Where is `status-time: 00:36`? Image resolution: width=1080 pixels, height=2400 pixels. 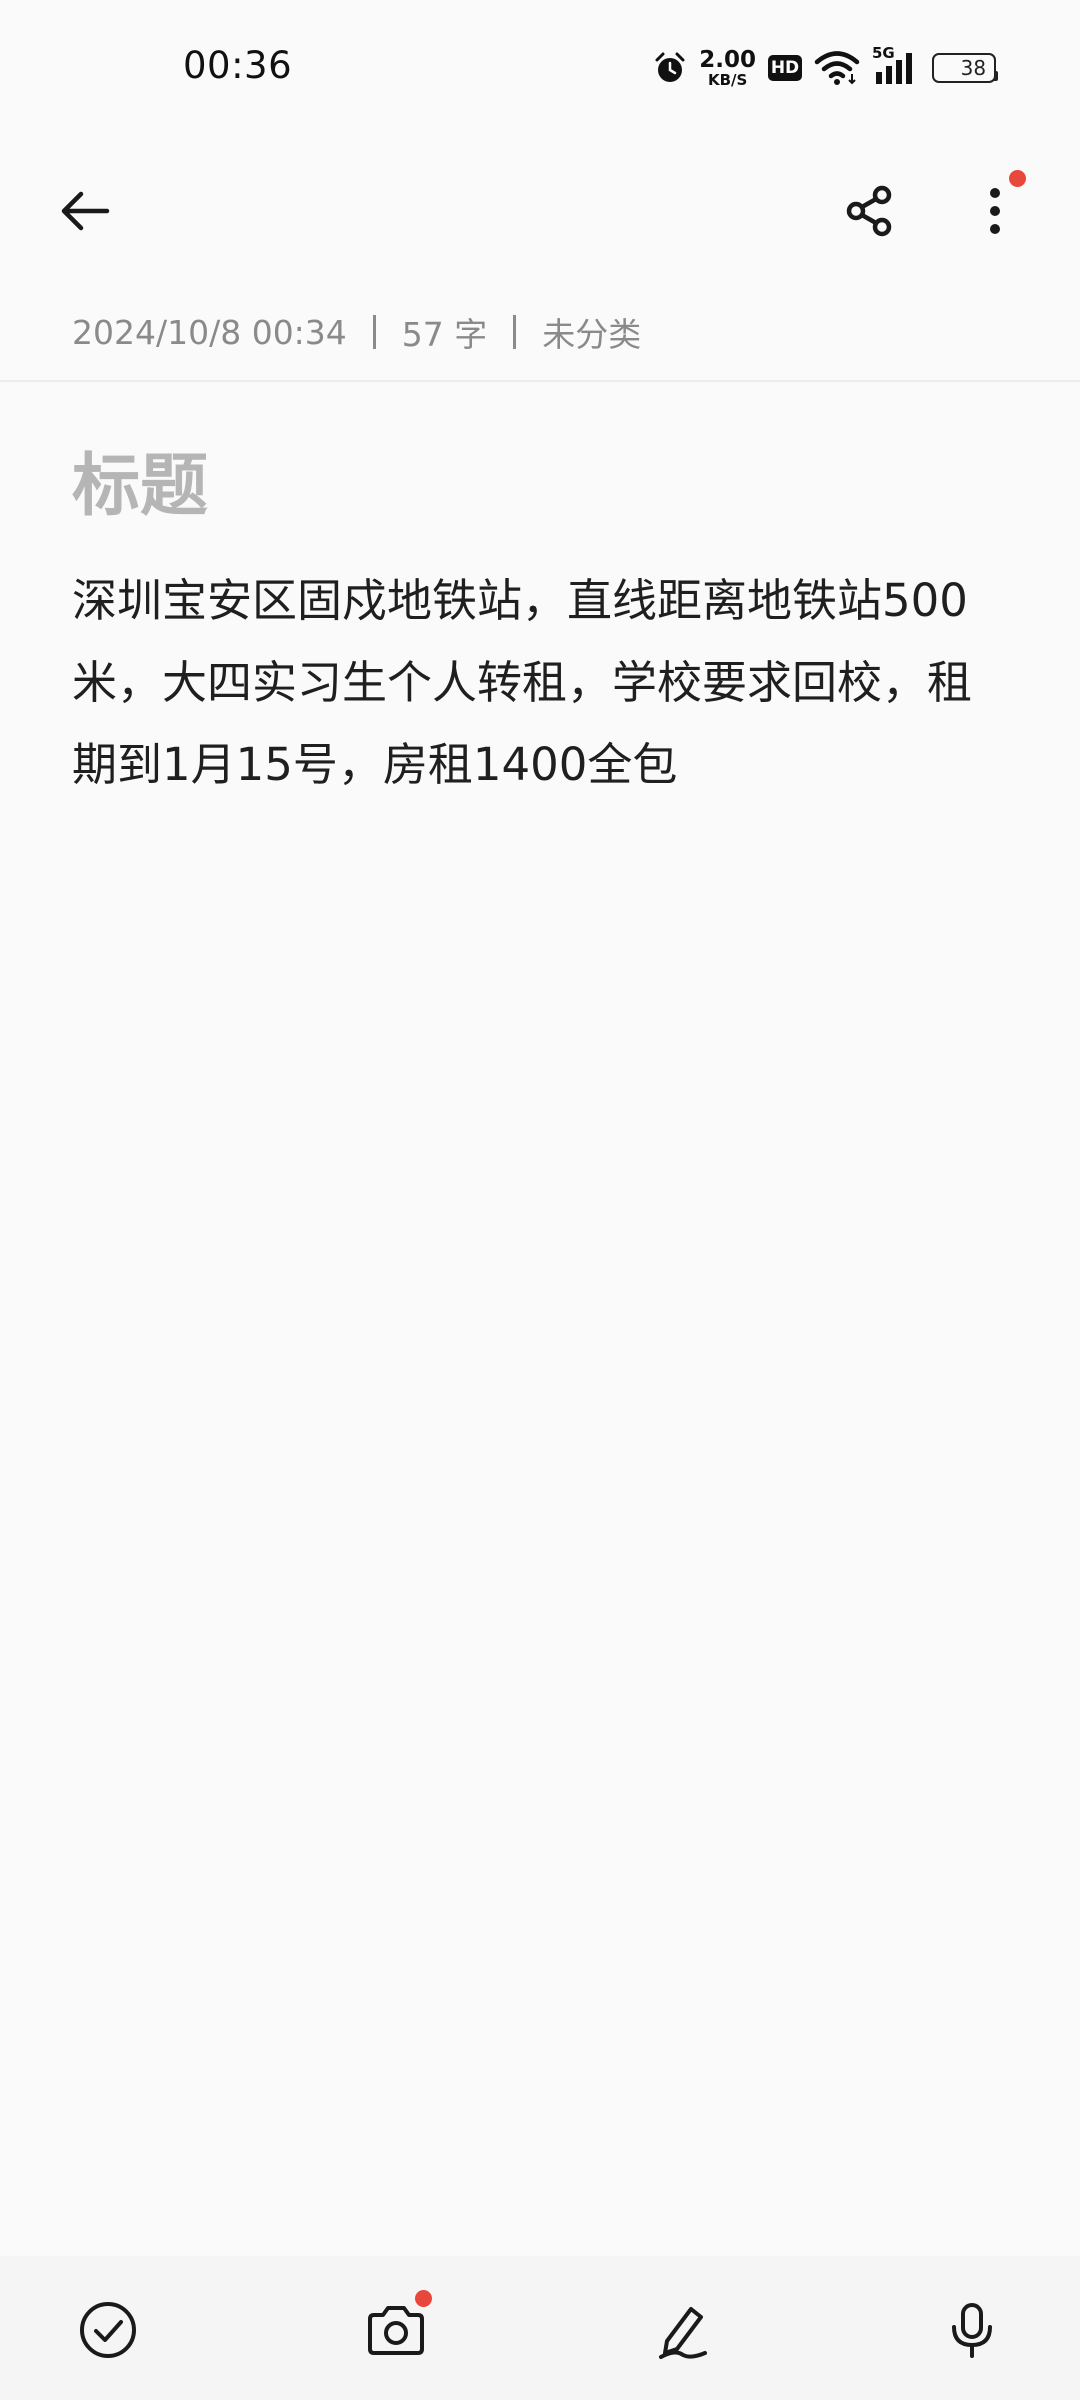
status-time: 00:36 is located at coordinates (238, 65).